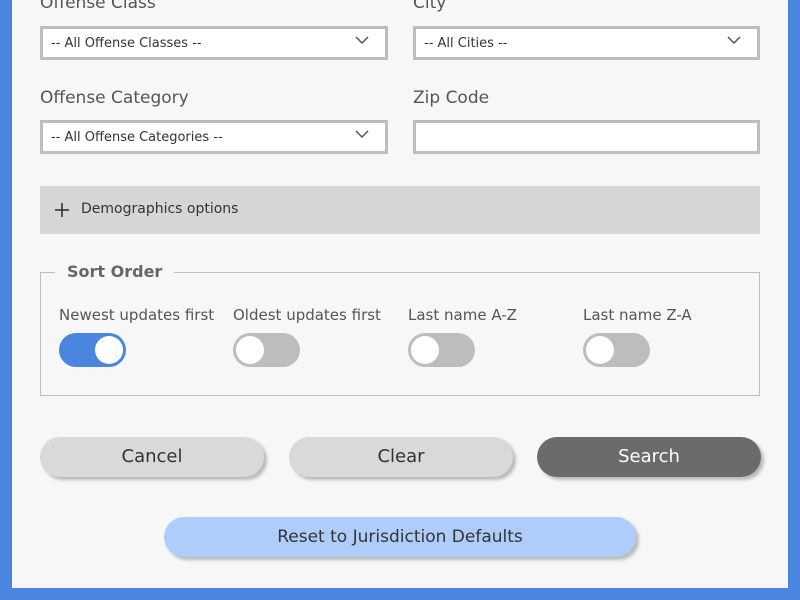  Describe the element at coordinates (62, 210) in the screenshot. I see `plus-icon` at that location.